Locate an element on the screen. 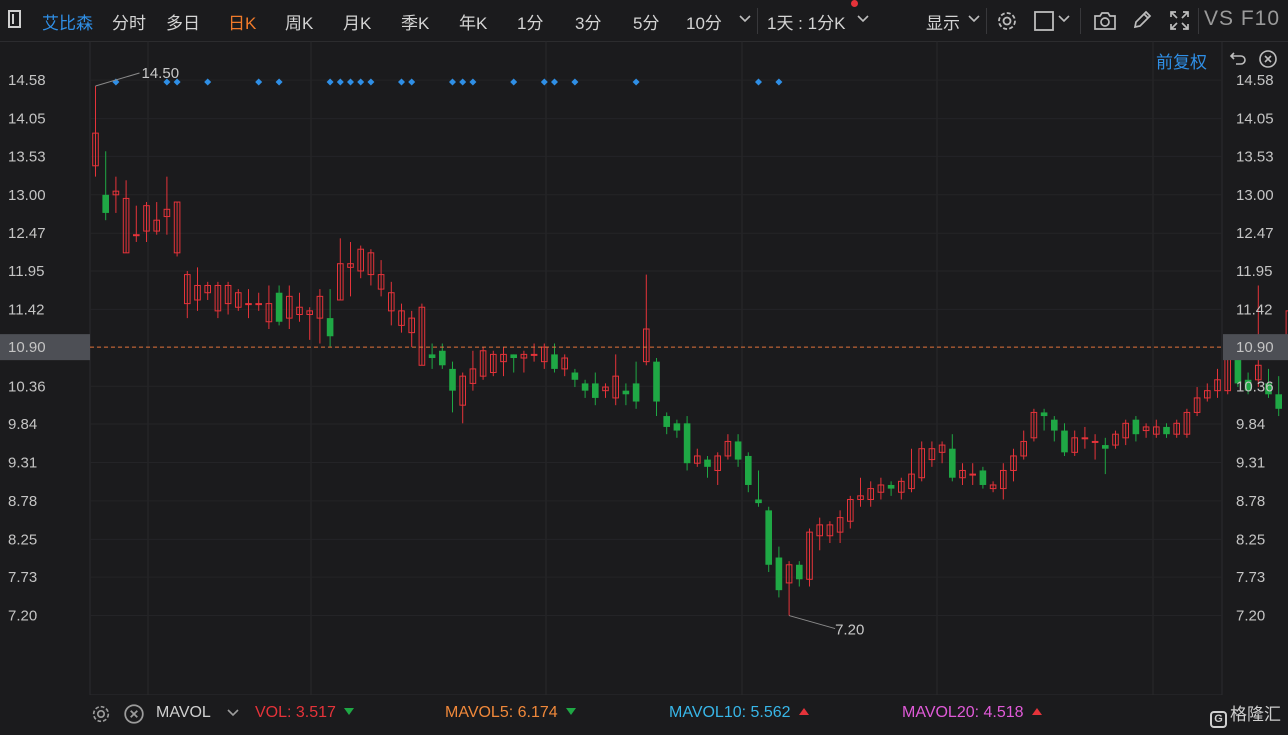 The image size is (1288, 735). max-pointer is located at coordinates (117, 79).